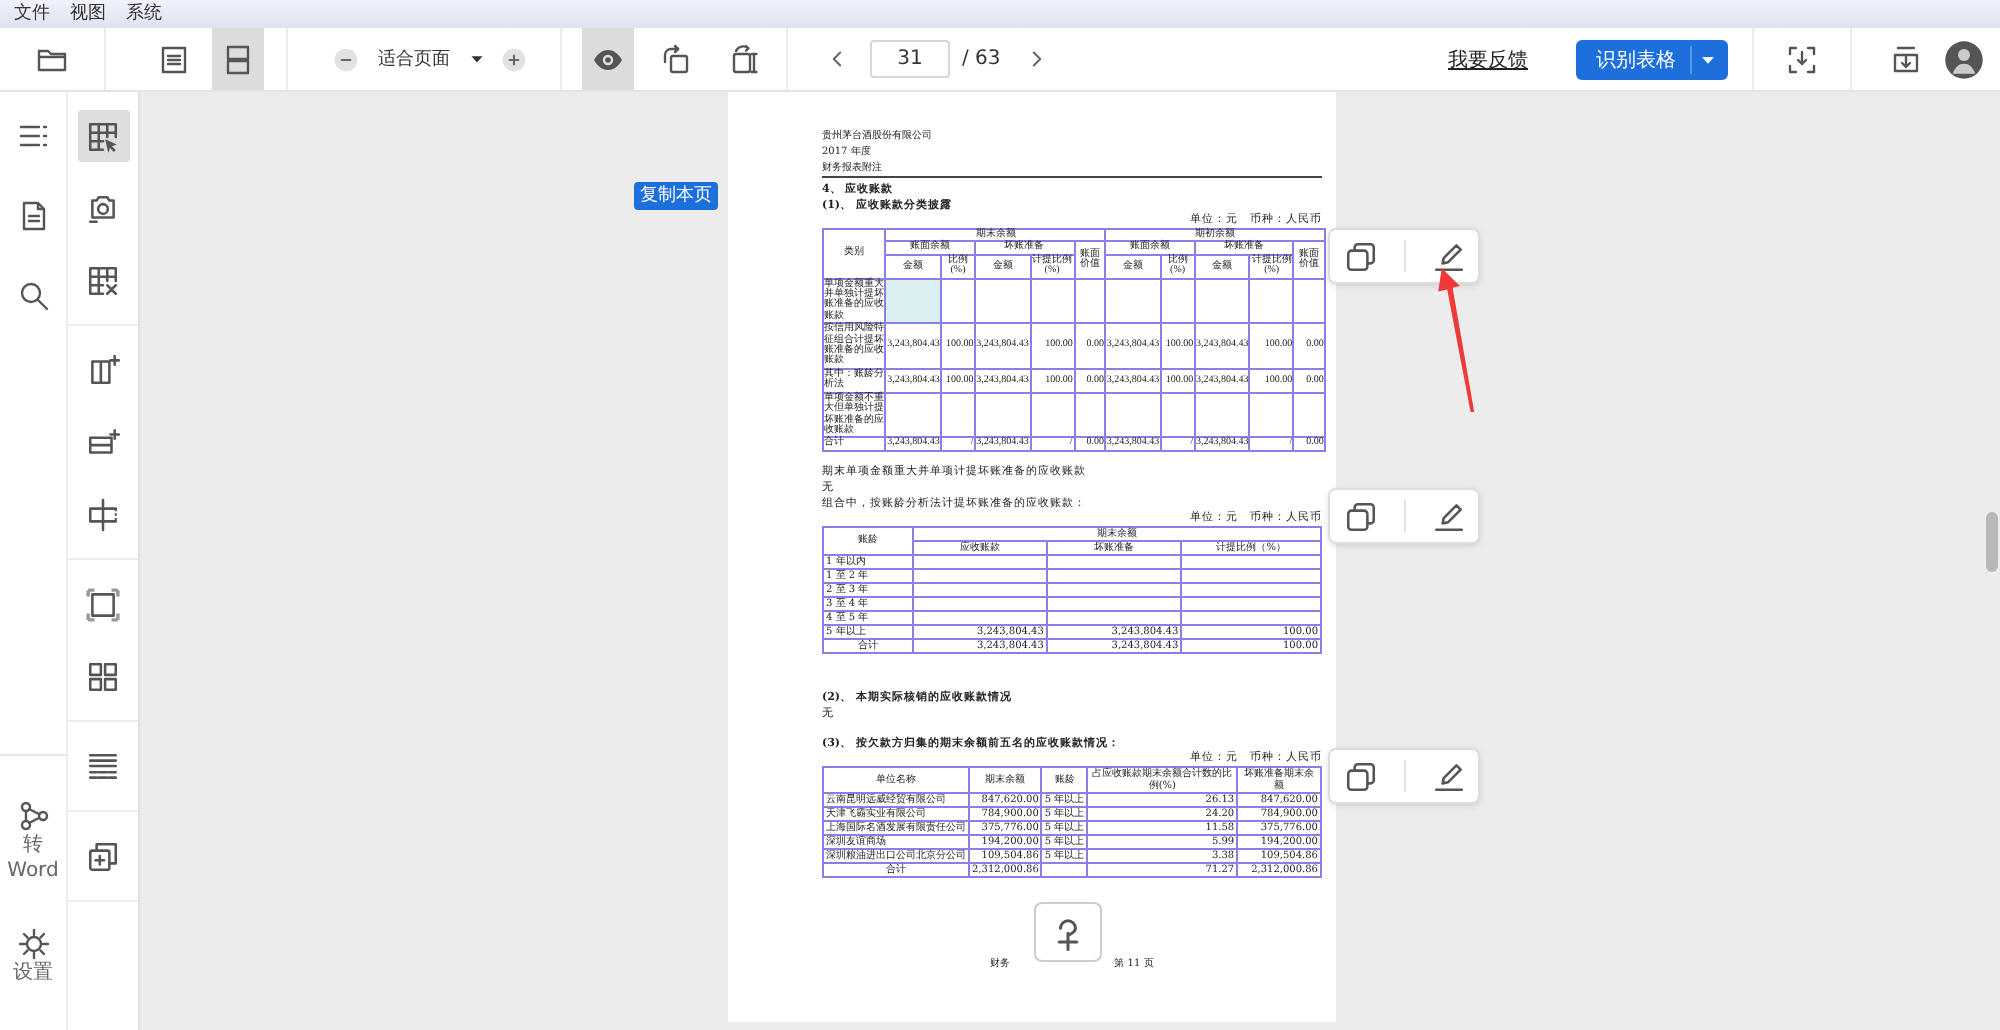  I want to click on table-select-icon, so click(103, 136).